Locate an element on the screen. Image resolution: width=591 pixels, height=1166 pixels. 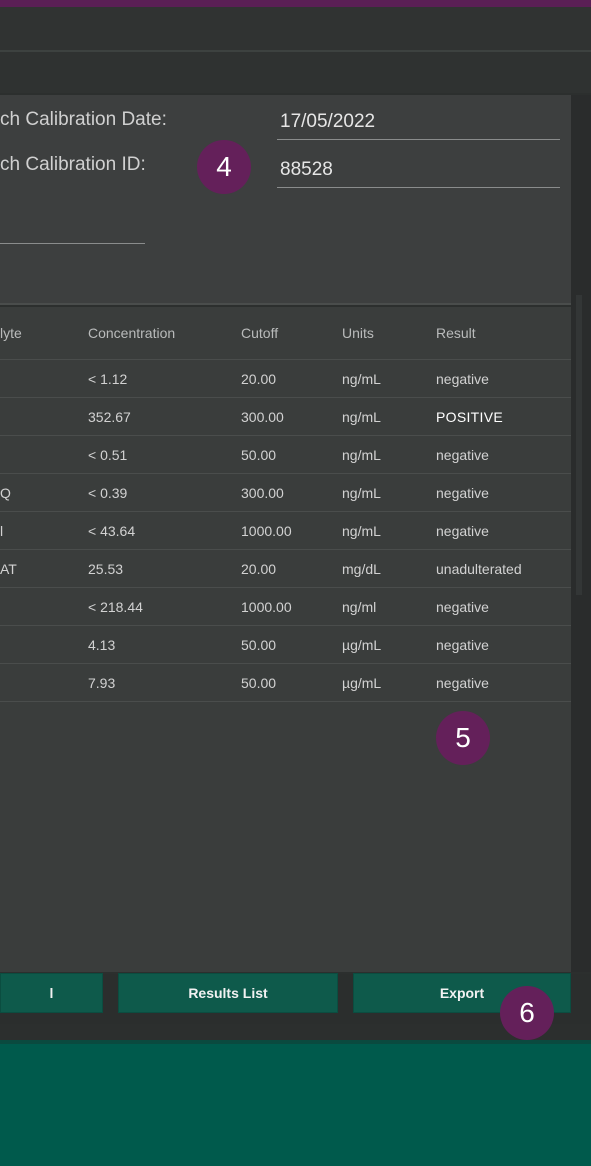
table-row: l < 43.64 1000.00 ng/mL negative is located at coordinates (285, 530).